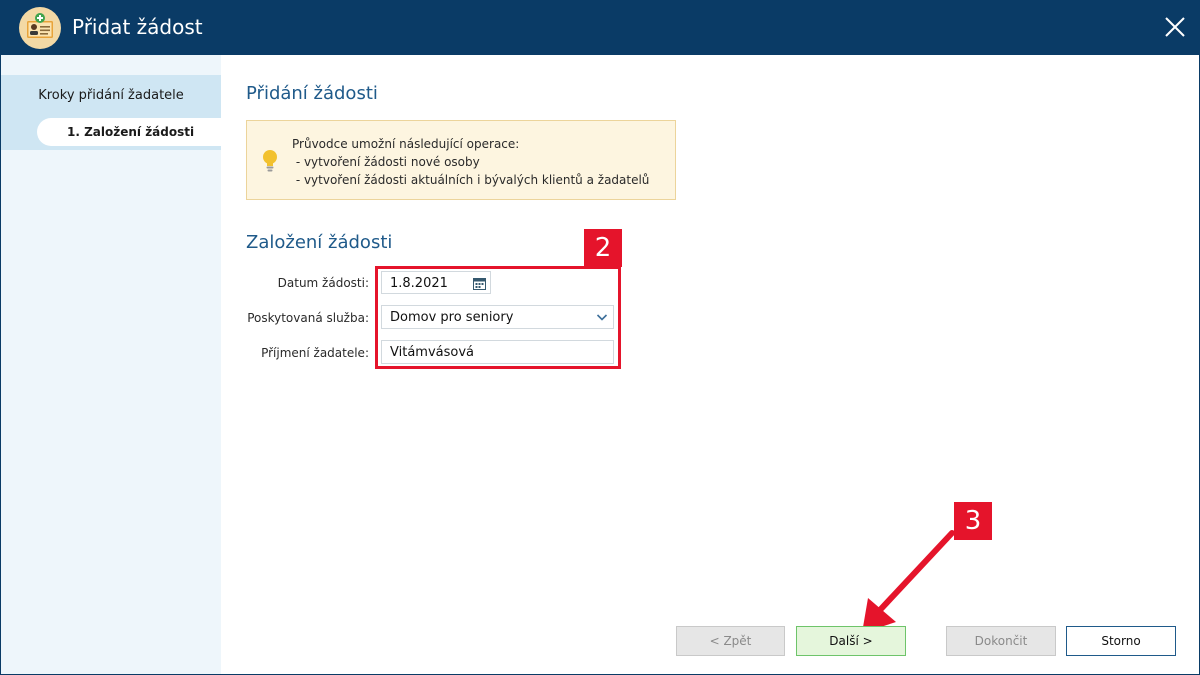 The image size is (1200, 675). I want to click on next-button: Další >, so click(851, 641).